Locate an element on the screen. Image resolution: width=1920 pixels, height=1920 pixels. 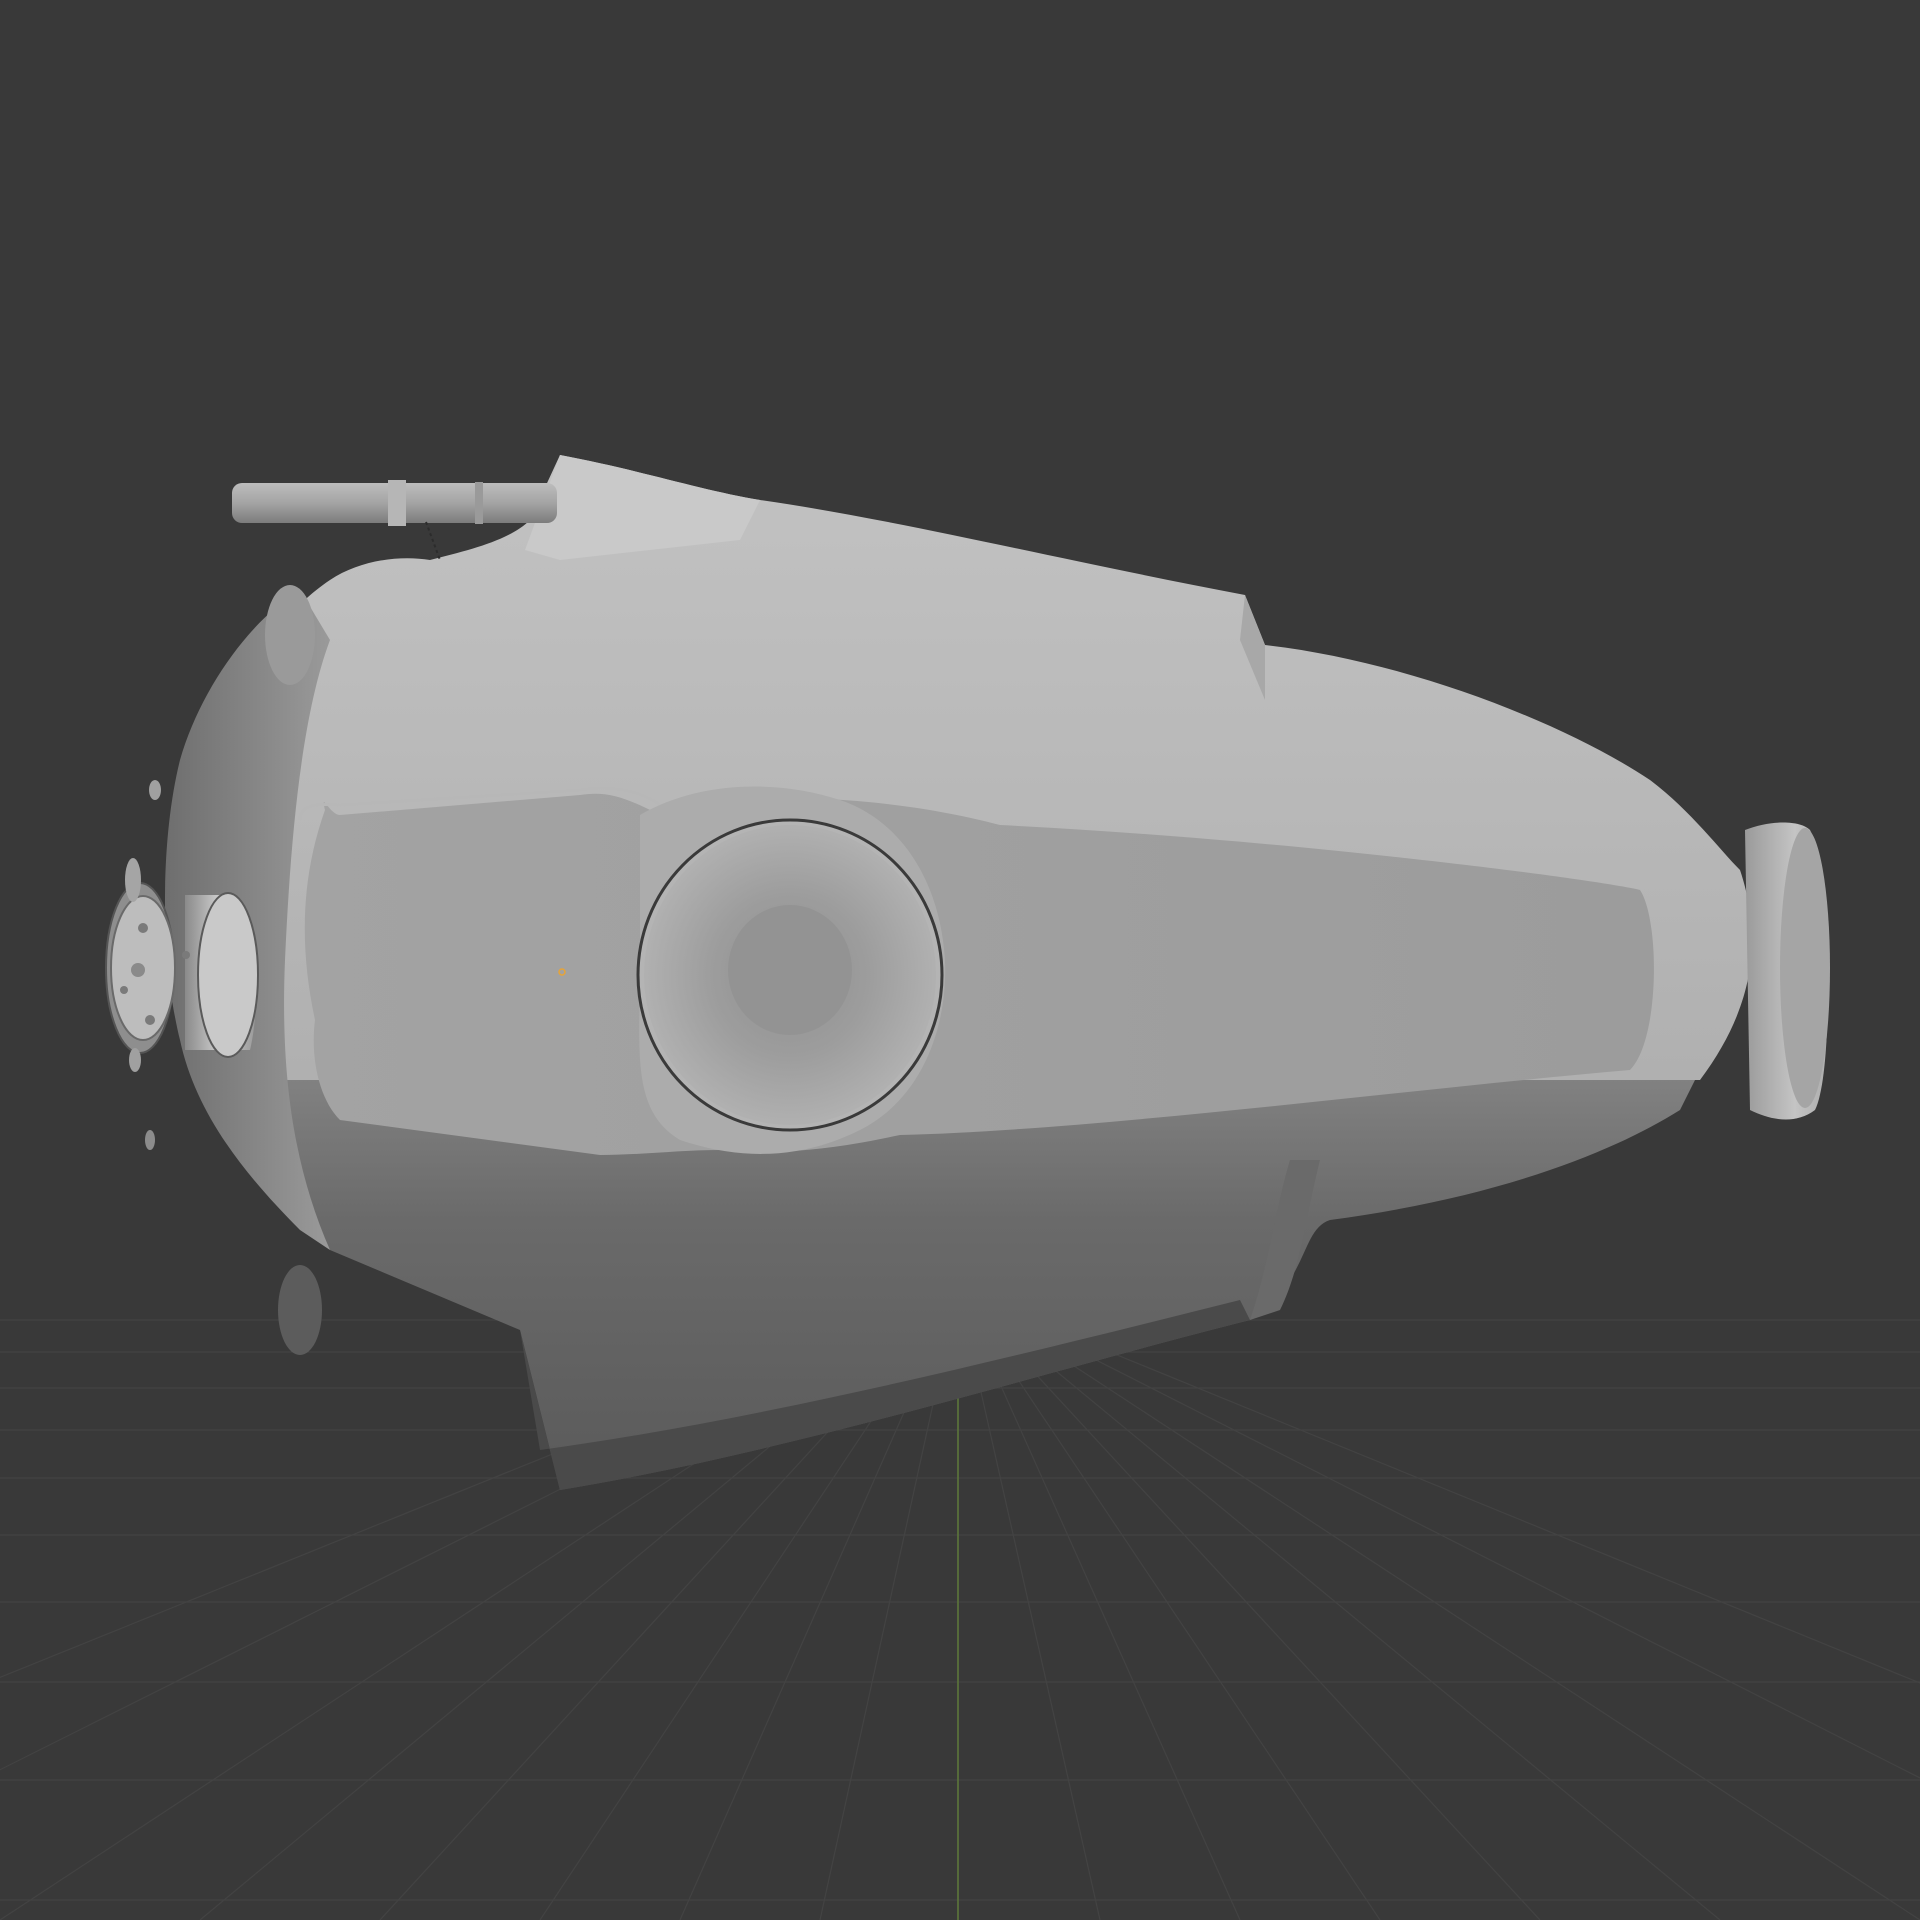
flange-ring is located at coordinates (228, 975).